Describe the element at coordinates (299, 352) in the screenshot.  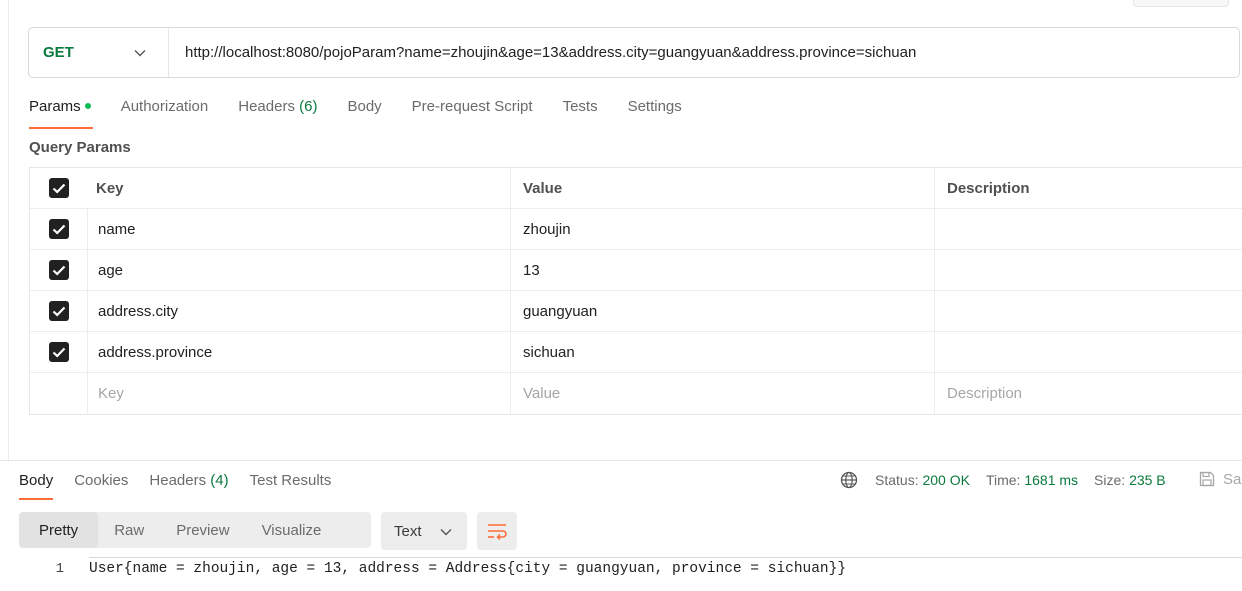
I see `param-key: address.province` at that location.